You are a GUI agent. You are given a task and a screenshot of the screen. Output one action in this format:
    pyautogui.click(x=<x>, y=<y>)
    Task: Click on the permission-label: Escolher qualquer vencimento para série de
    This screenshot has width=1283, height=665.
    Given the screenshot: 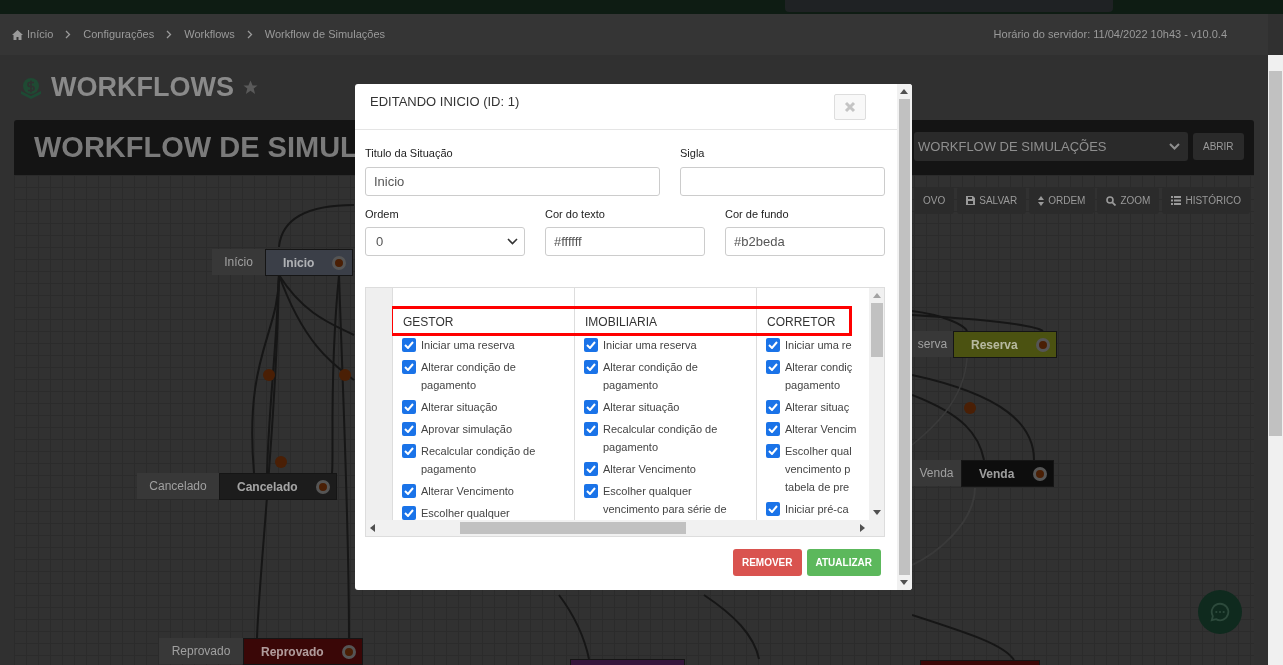 What is the action you would take?
    pyautogui.click(x=665, y=500)
    